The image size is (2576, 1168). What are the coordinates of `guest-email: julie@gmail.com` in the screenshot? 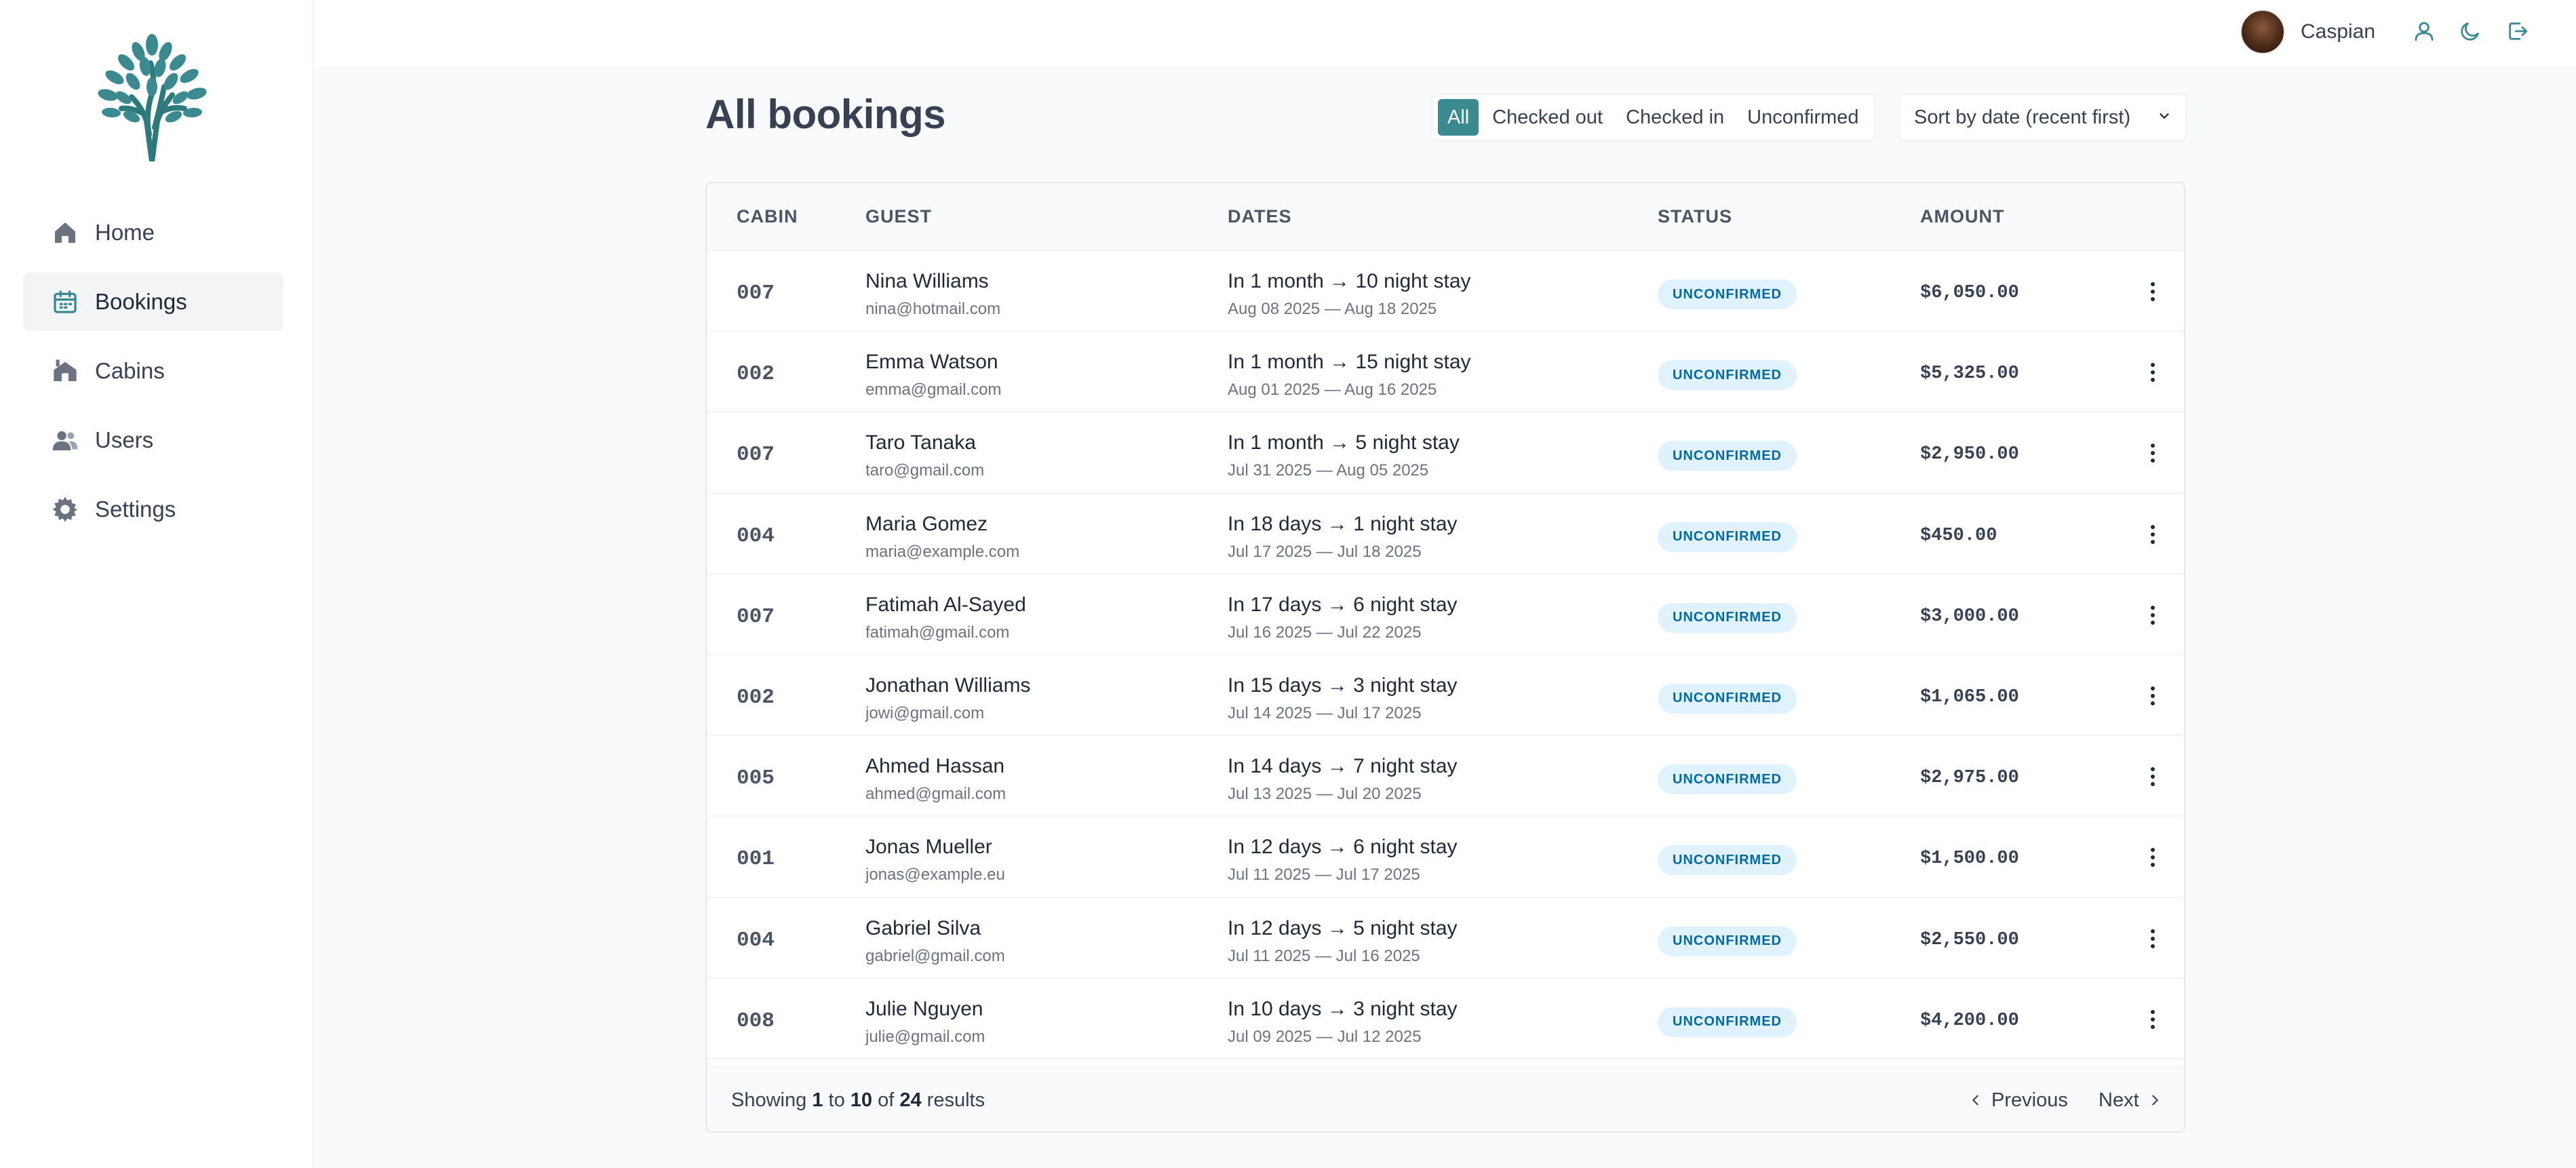 It's located at (925, 1036).